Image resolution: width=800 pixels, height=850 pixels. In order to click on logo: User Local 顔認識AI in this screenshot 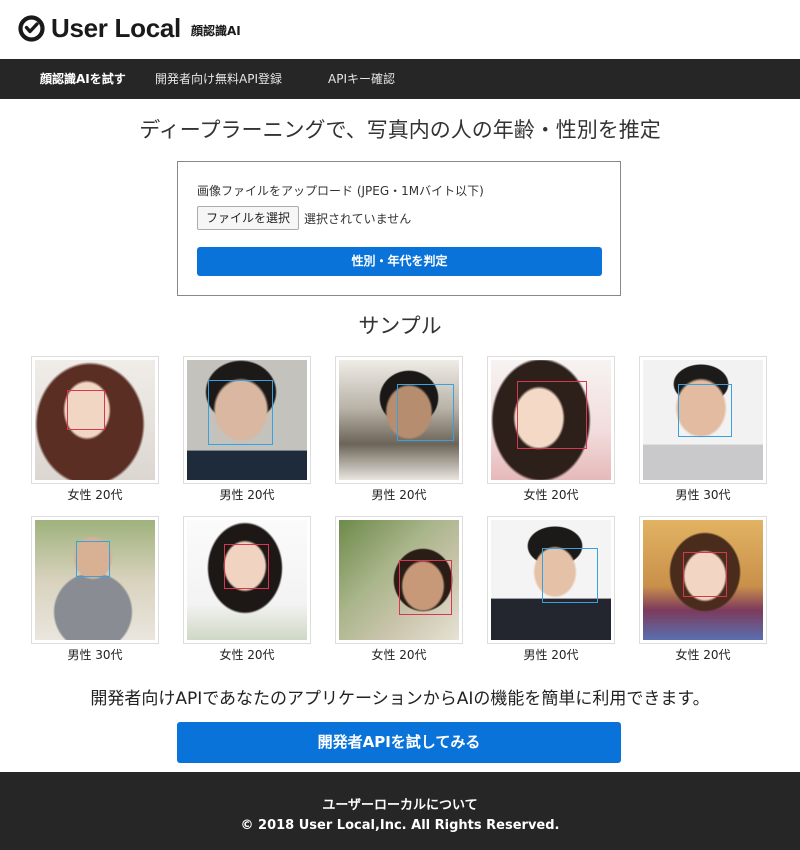, I will do `click(129, 28)`.